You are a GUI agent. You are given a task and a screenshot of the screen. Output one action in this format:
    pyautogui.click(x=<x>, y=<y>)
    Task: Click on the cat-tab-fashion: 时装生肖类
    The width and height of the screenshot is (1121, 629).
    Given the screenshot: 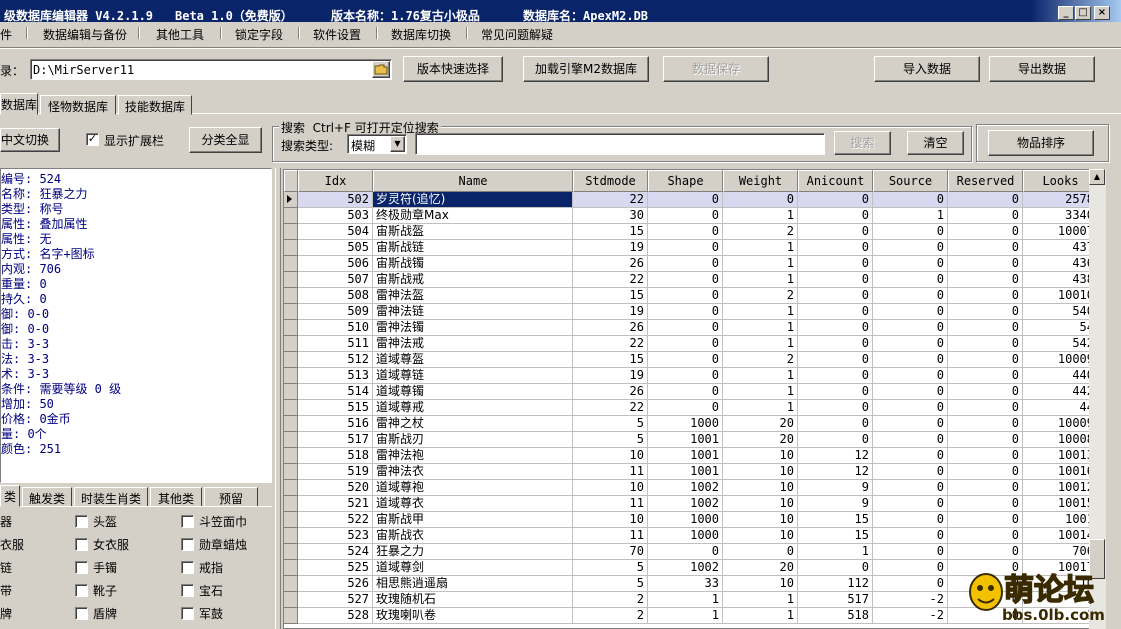 What is the action you would take?
    pyautogui.click(x=111, y=497)
    